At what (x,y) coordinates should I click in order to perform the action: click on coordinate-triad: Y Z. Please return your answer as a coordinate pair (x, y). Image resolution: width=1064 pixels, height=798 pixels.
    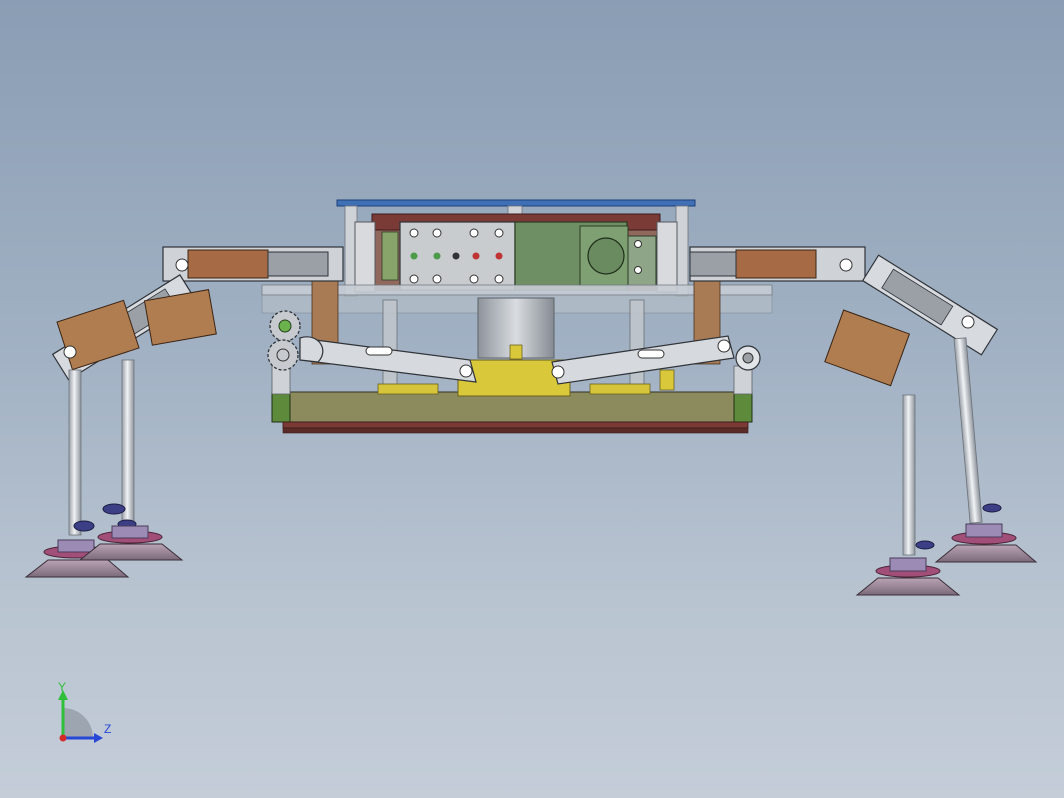
    Looking at the image, I should click on (84, 711).